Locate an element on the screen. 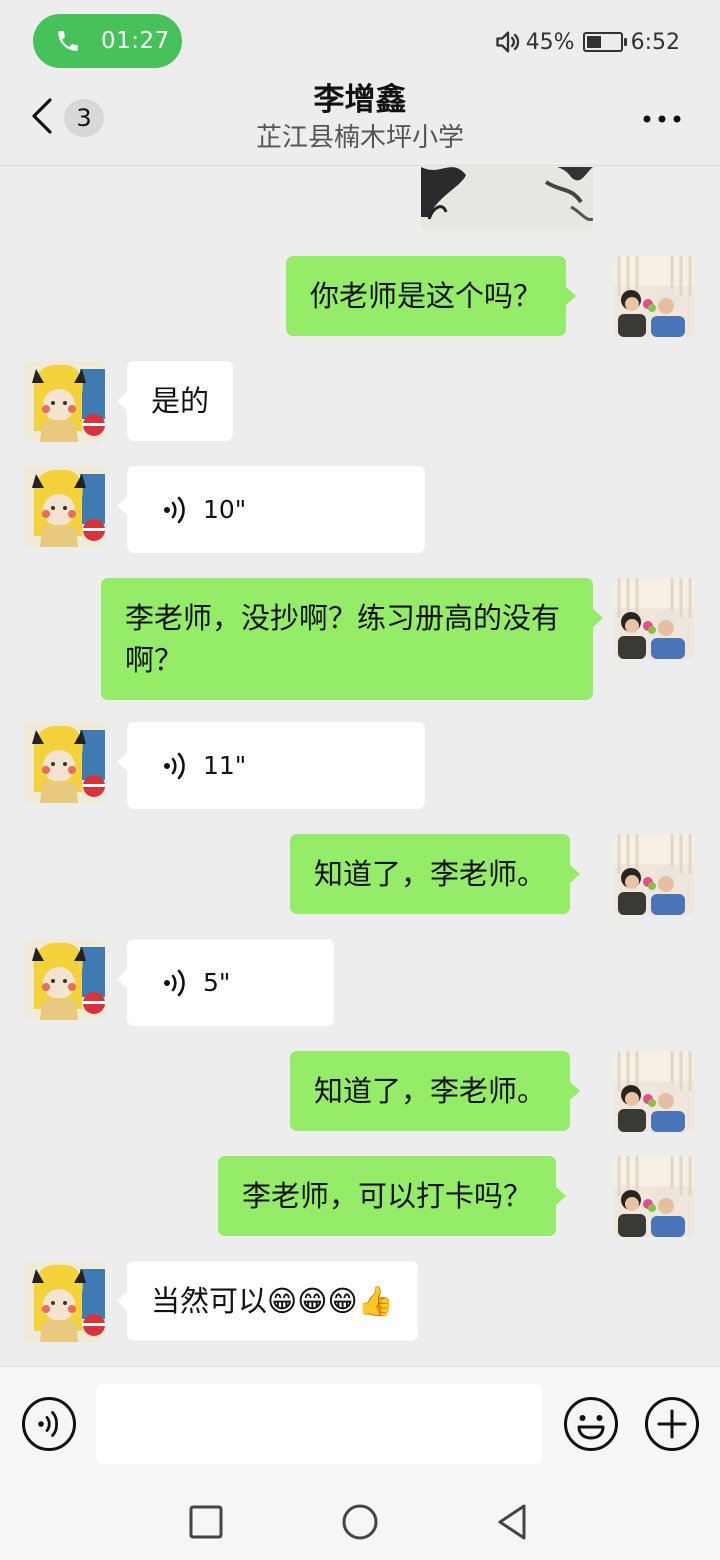 This screenshot has width=720, height=1560. message-input is located at coordinates (319, 1424).